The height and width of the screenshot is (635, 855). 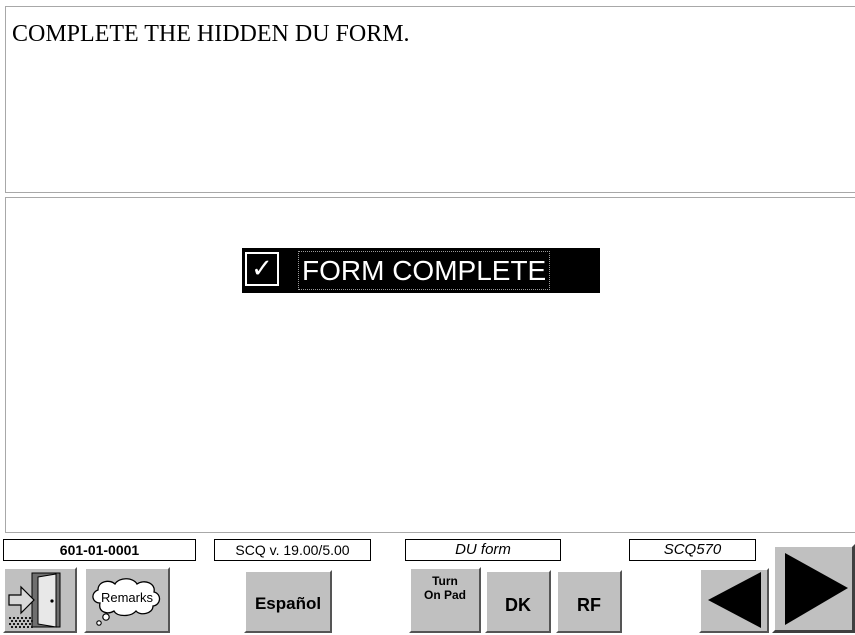 I want to click on left-triangle-icon, so click(x=734, y=600).